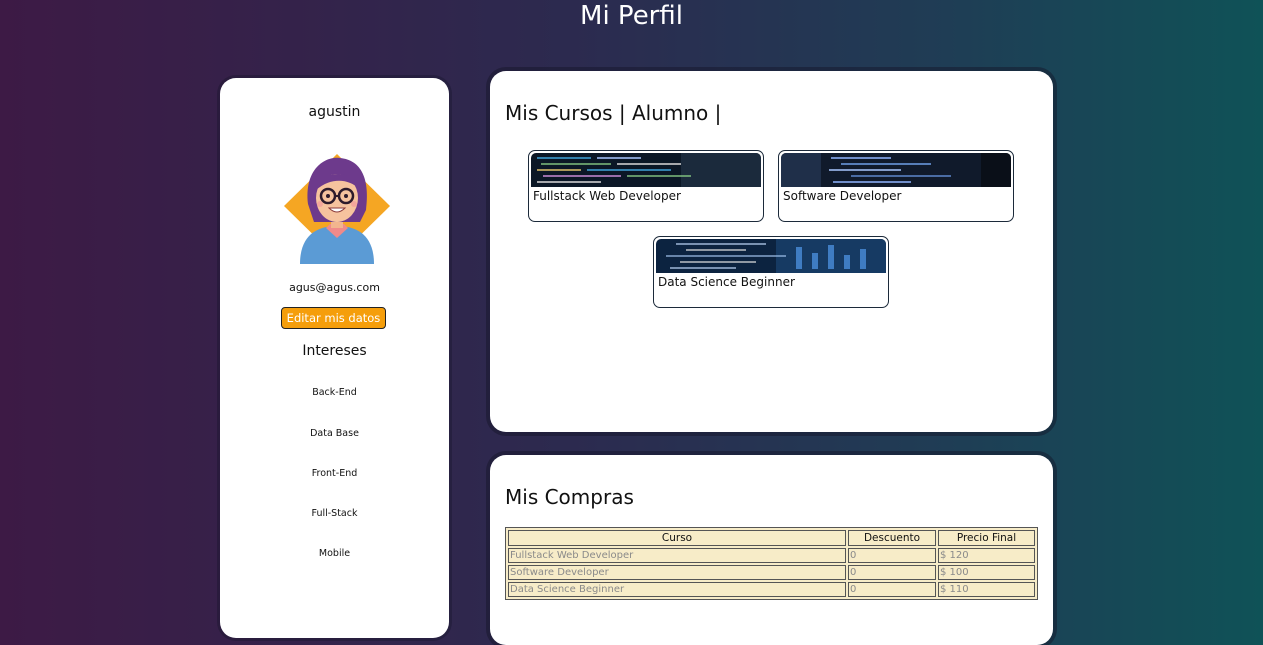  I want to click on course-title: Fullstack Web Developer, so click(607, 196).